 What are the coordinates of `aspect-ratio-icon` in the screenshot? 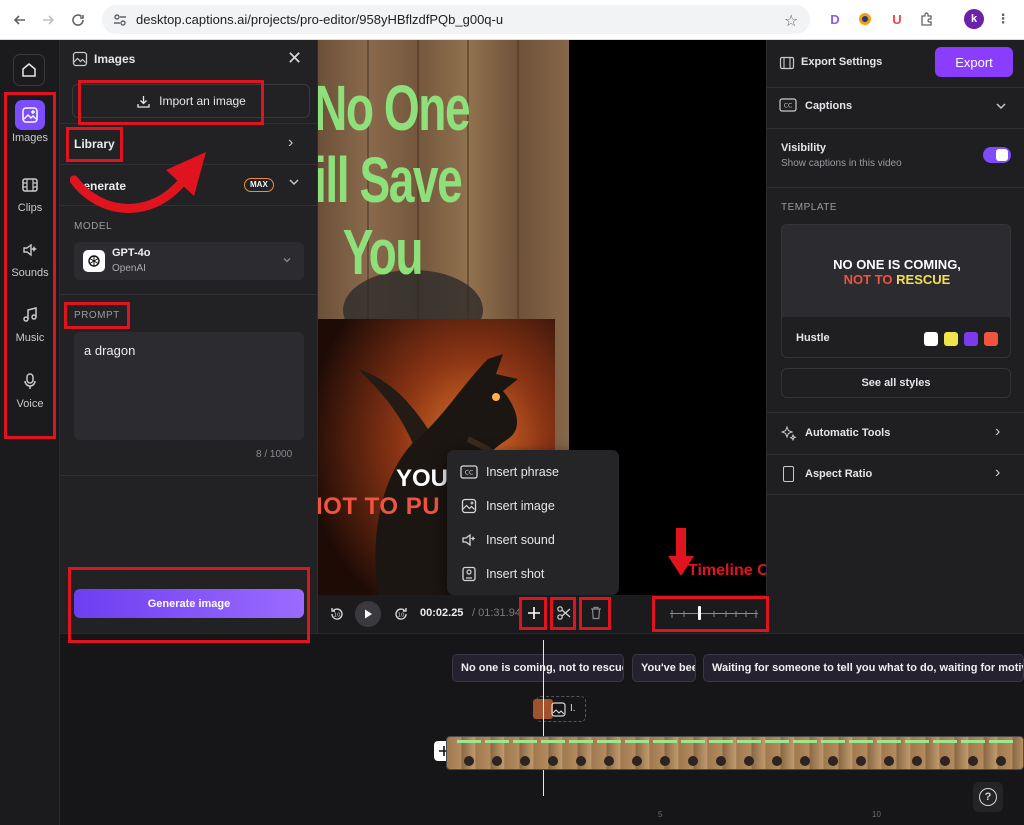 It's located at (788, 474).